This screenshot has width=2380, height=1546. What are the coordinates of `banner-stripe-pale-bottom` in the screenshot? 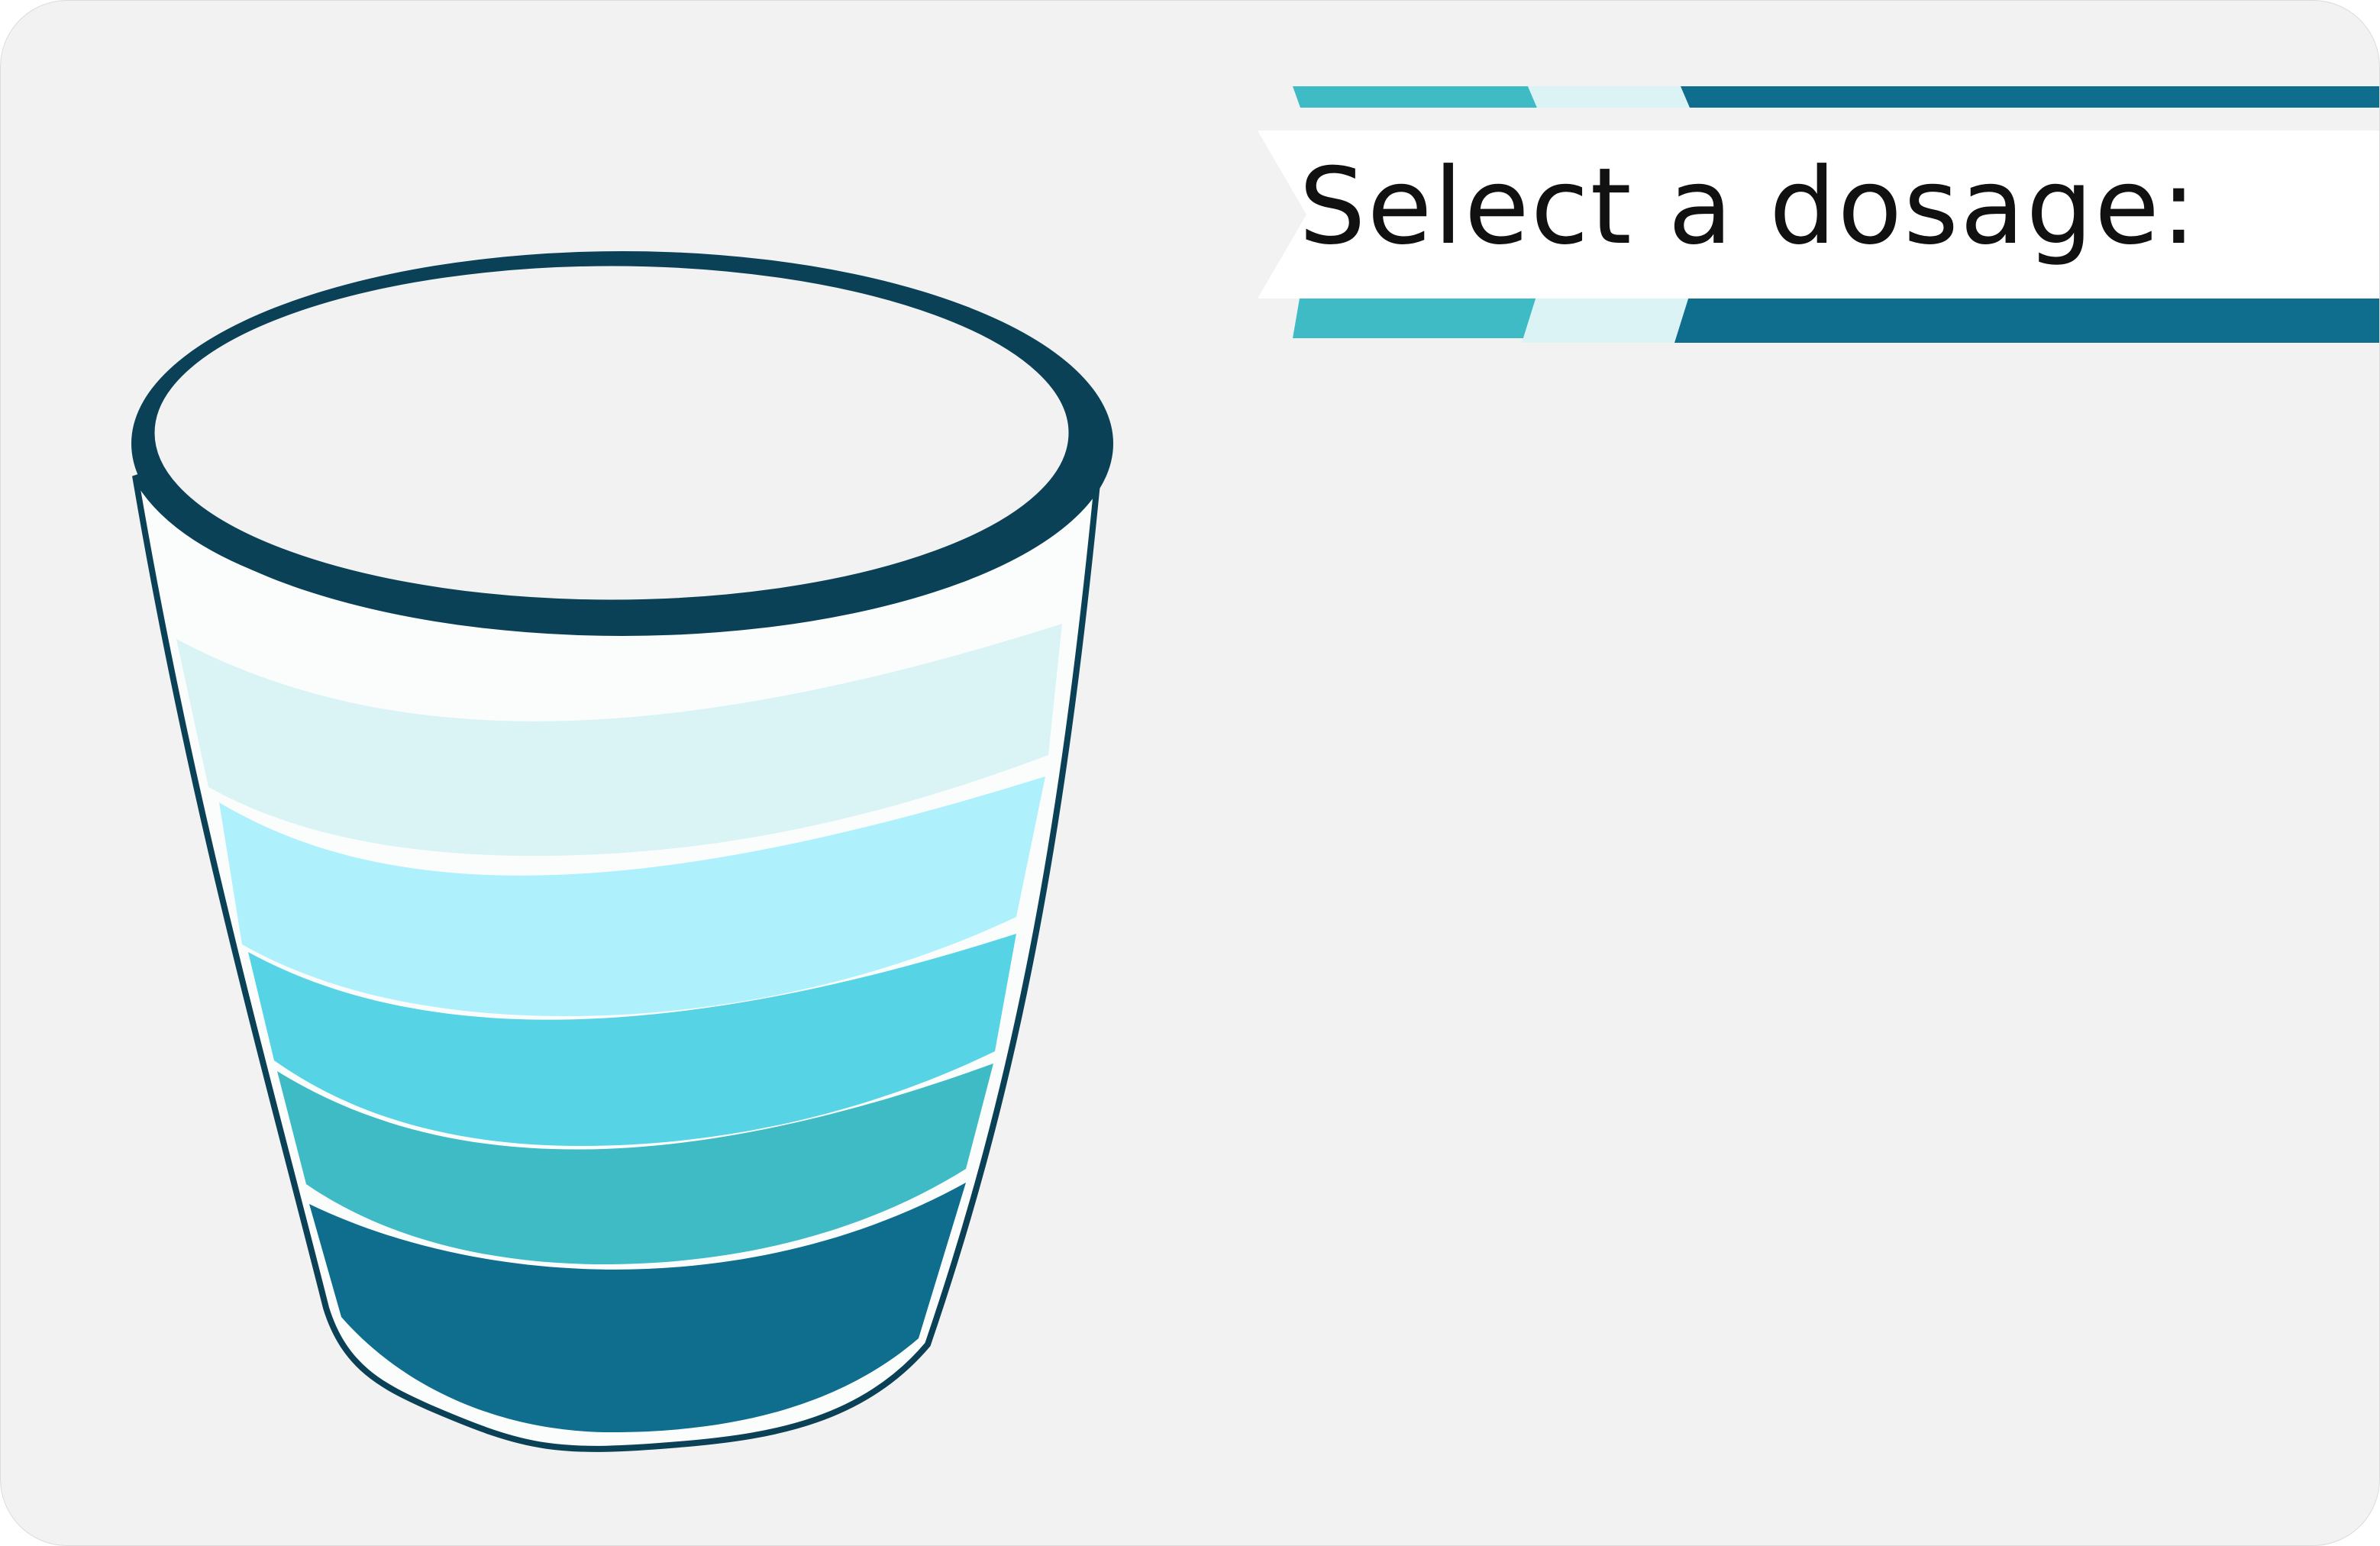 It's located at (1606, 318).